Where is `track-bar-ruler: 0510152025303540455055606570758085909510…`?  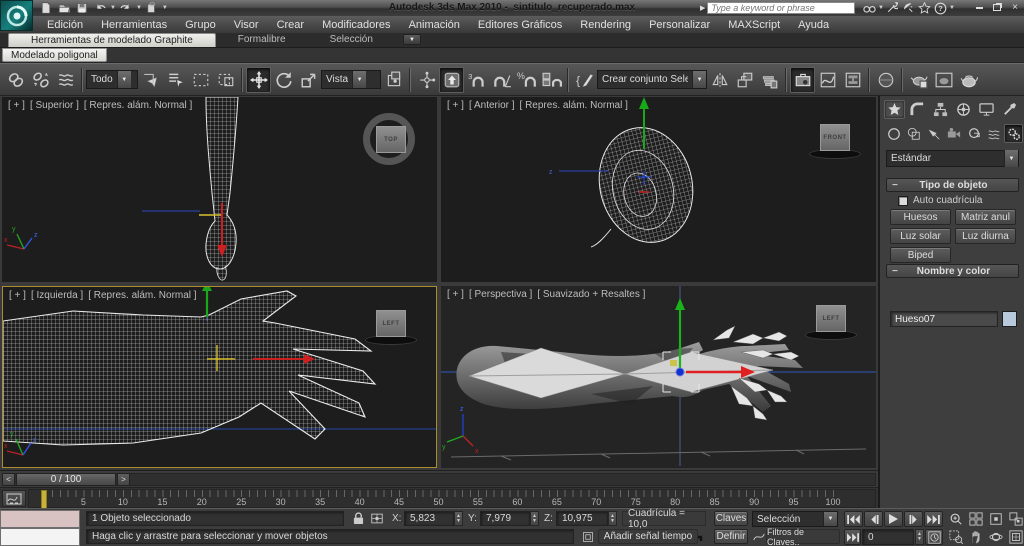
track-bar-ruler: 0510152025303540455055606570758085909510… is located at coordinates (452, 499).